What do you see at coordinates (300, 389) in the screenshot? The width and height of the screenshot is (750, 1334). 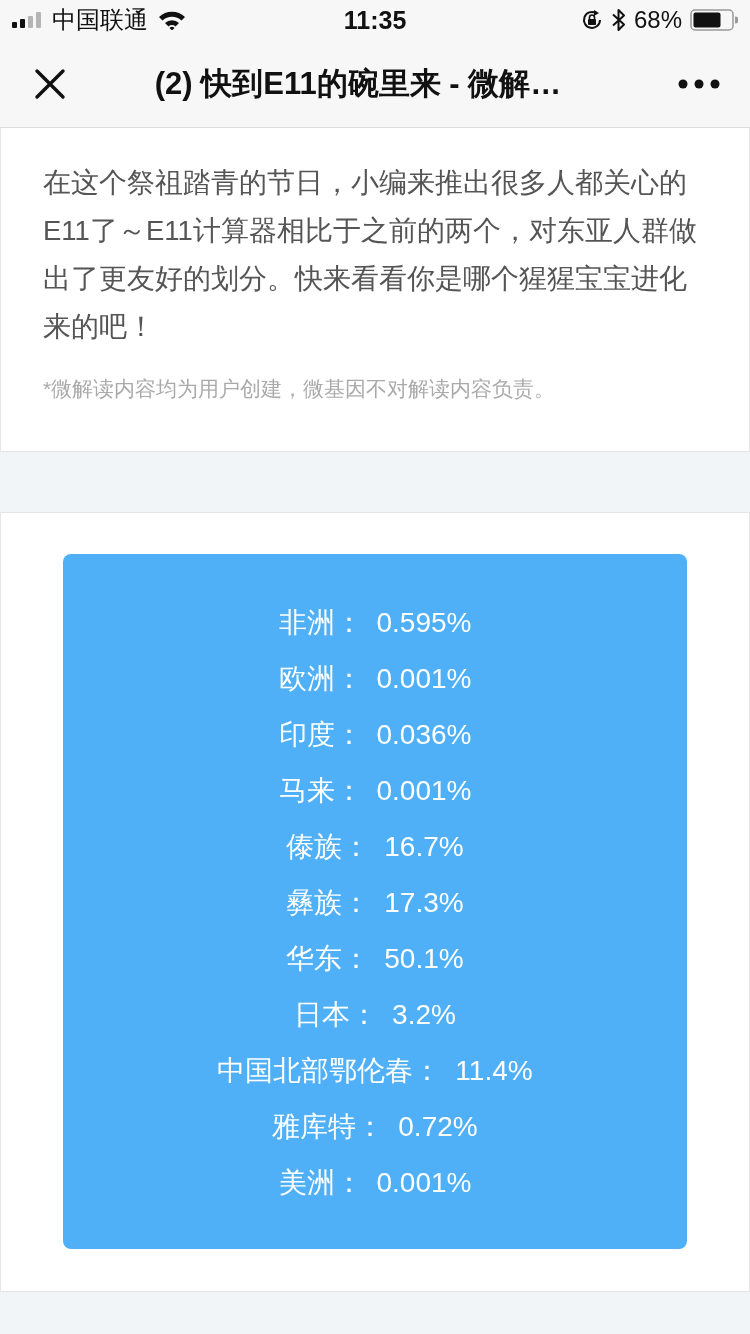 I see `disclaimer-text: *微解读内容均为用户创建，微基因不对解读内容负责。` at bounding box center [300, 389].